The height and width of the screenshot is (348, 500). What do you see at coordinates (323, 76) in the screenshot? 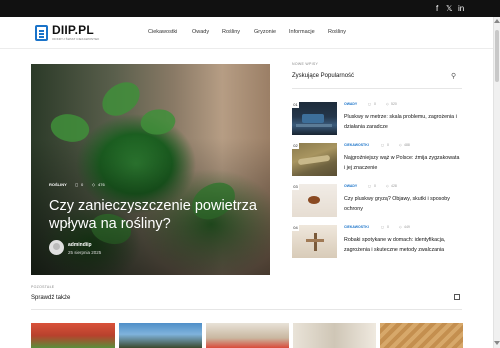
I see `sidebar-title: Zyskujące Popularność` at bounding box center [323, 76].